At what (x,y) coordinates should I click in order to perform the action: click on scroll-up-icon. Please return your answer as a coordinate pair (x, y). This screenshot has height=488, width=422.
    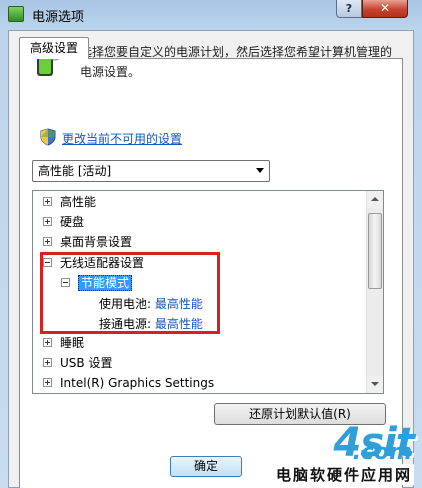
    Looking at the image, I should click on (375, 199).